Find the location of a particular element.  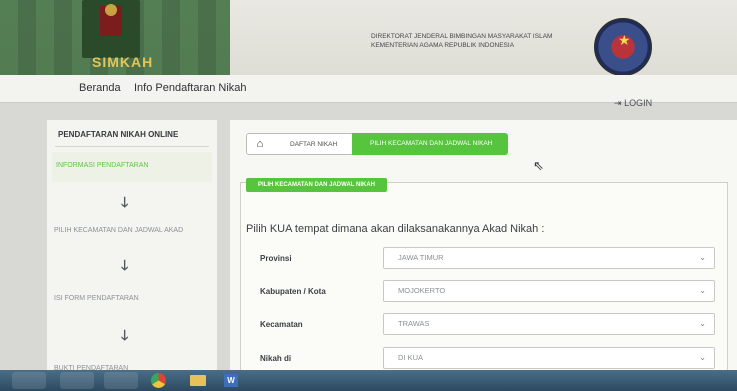

step-isi-form: ISI FORM PENDAFTARAN is located at coordinates (96, 298).